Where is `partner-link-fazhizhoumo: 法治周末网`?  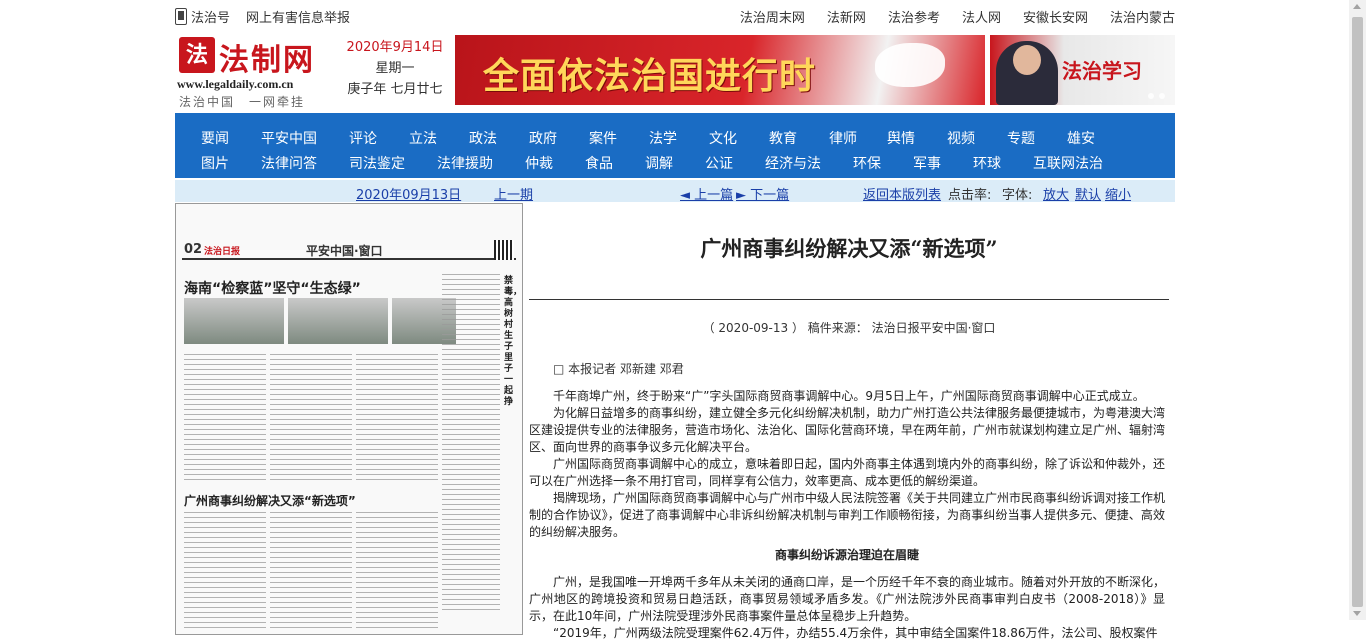
partner-link-fazhizhoumo: 法治周末网 is located at coordinates (772, 16).